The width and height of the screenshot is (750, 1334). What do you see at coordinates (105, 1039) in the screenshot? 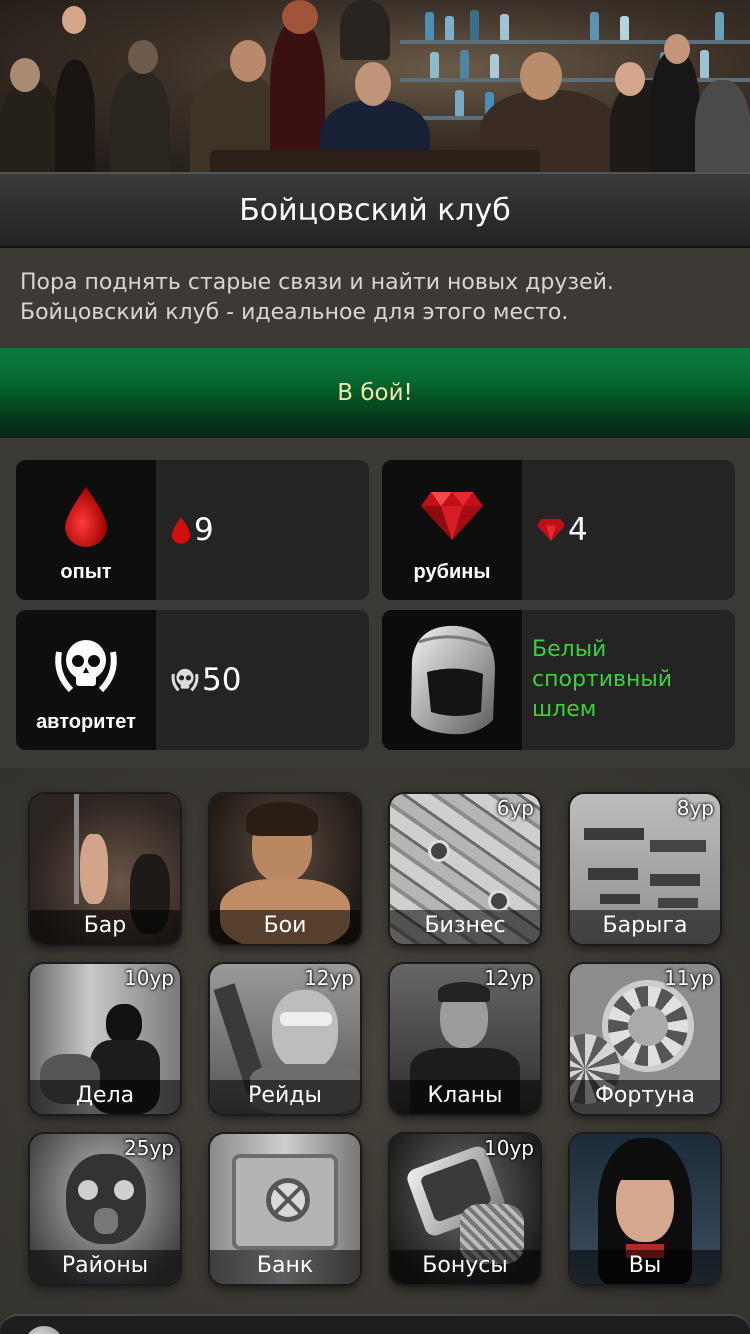
I see `menu-tile-deals: 10ур Дела` at bounding box center [105, 1039].